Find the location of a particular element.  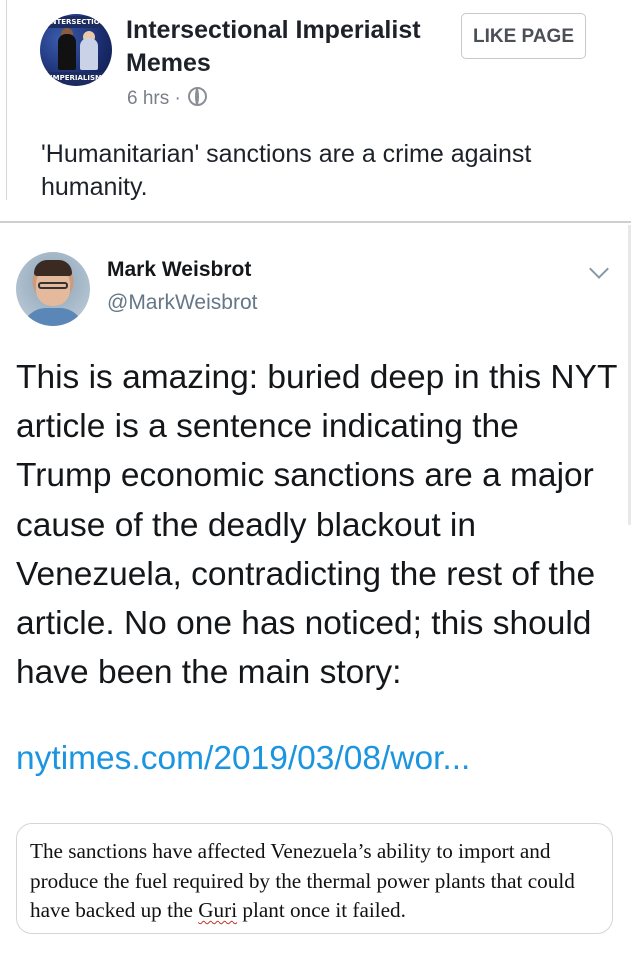

avatar-shirt is located at coordinates (53, 317).